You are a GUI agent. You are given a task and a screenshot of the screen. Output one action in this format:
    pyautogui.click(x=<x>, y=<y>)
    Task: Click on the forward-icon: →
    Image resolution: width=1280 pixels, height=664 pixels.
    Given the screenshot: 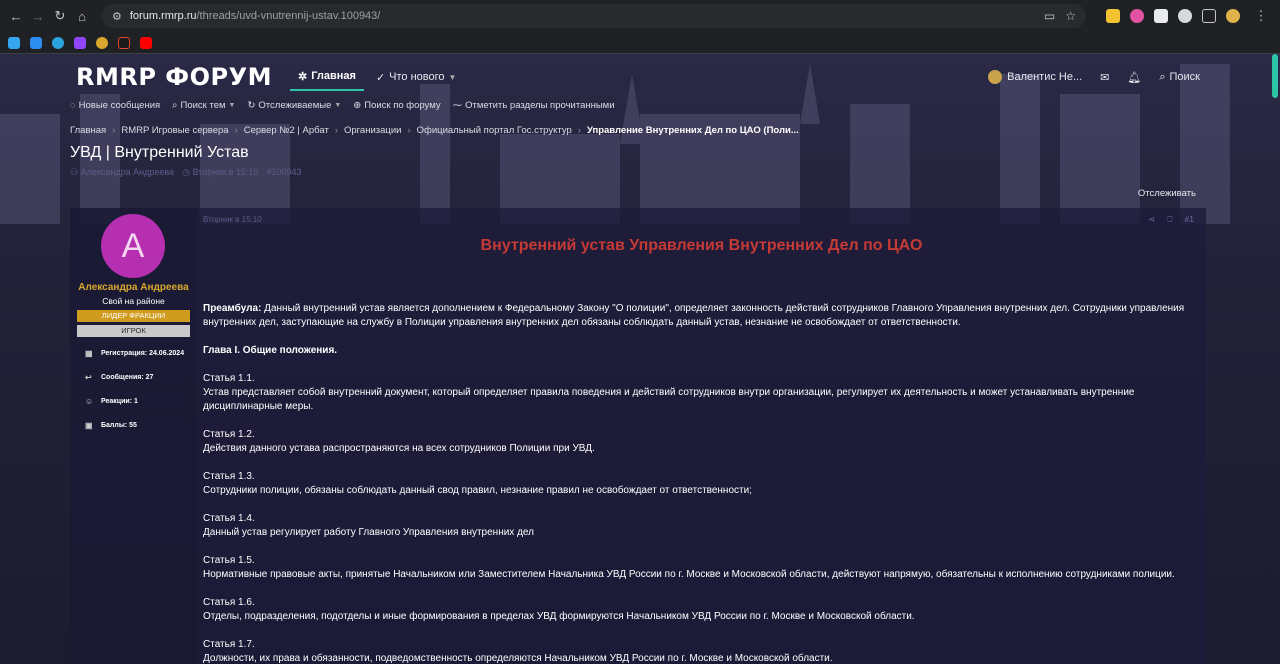 What is the action you would take?
    pyautogui.click(x=38, y=16)
    